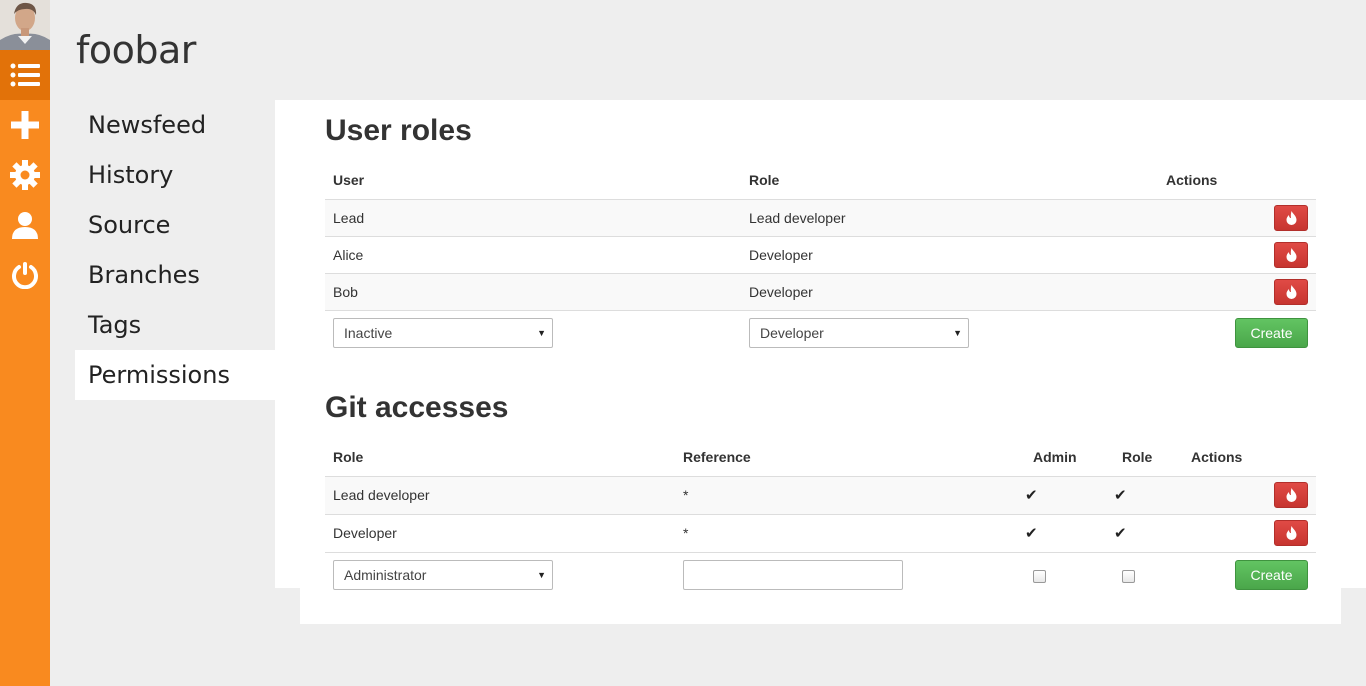  What do you see at coordinates (533, 181) in the screenshot?
I see `column-header-user: User` at bounding box center [533, 181].